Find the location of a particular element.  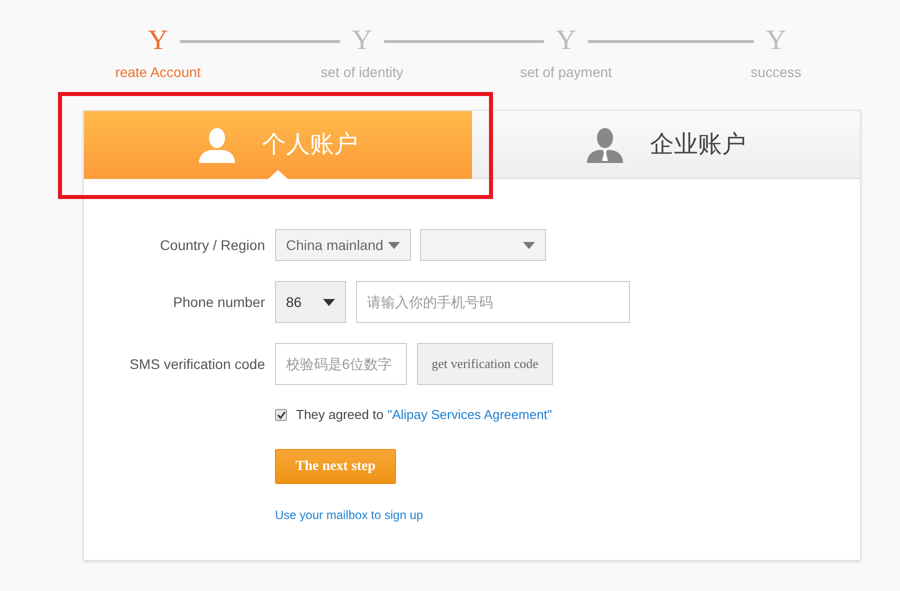

field-label: Country / Region is located at coordinates (211, 245).